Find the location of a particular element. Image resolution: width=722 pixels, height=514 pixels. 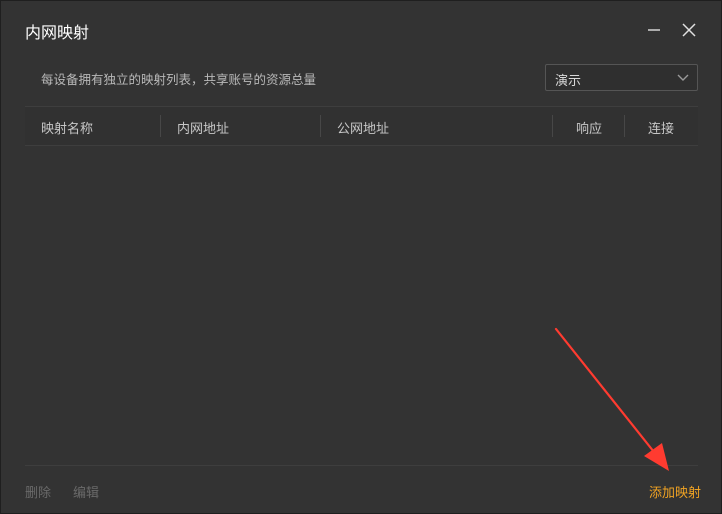

close-button is located at coordinates (689, 30).